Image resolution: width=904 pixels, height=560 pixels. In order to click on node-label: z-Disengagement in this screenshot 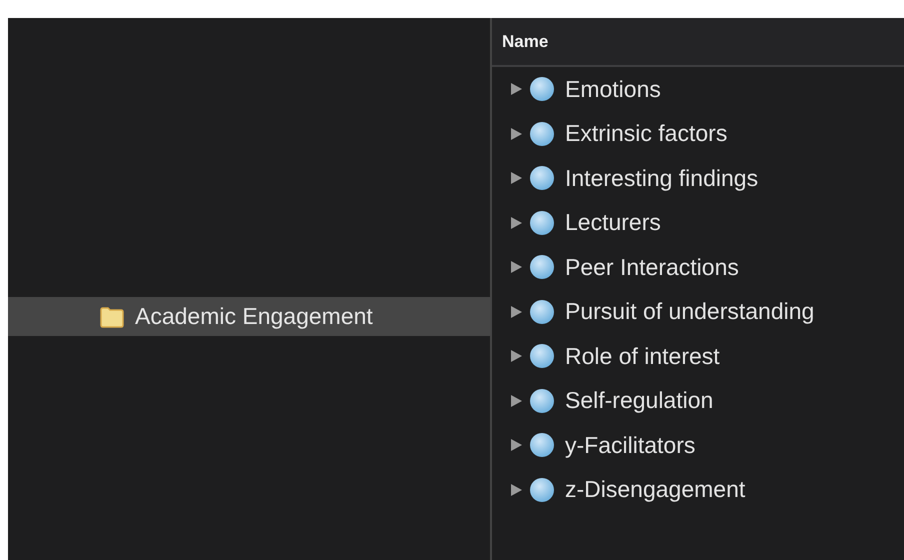, I will do `click(655, 490)`.